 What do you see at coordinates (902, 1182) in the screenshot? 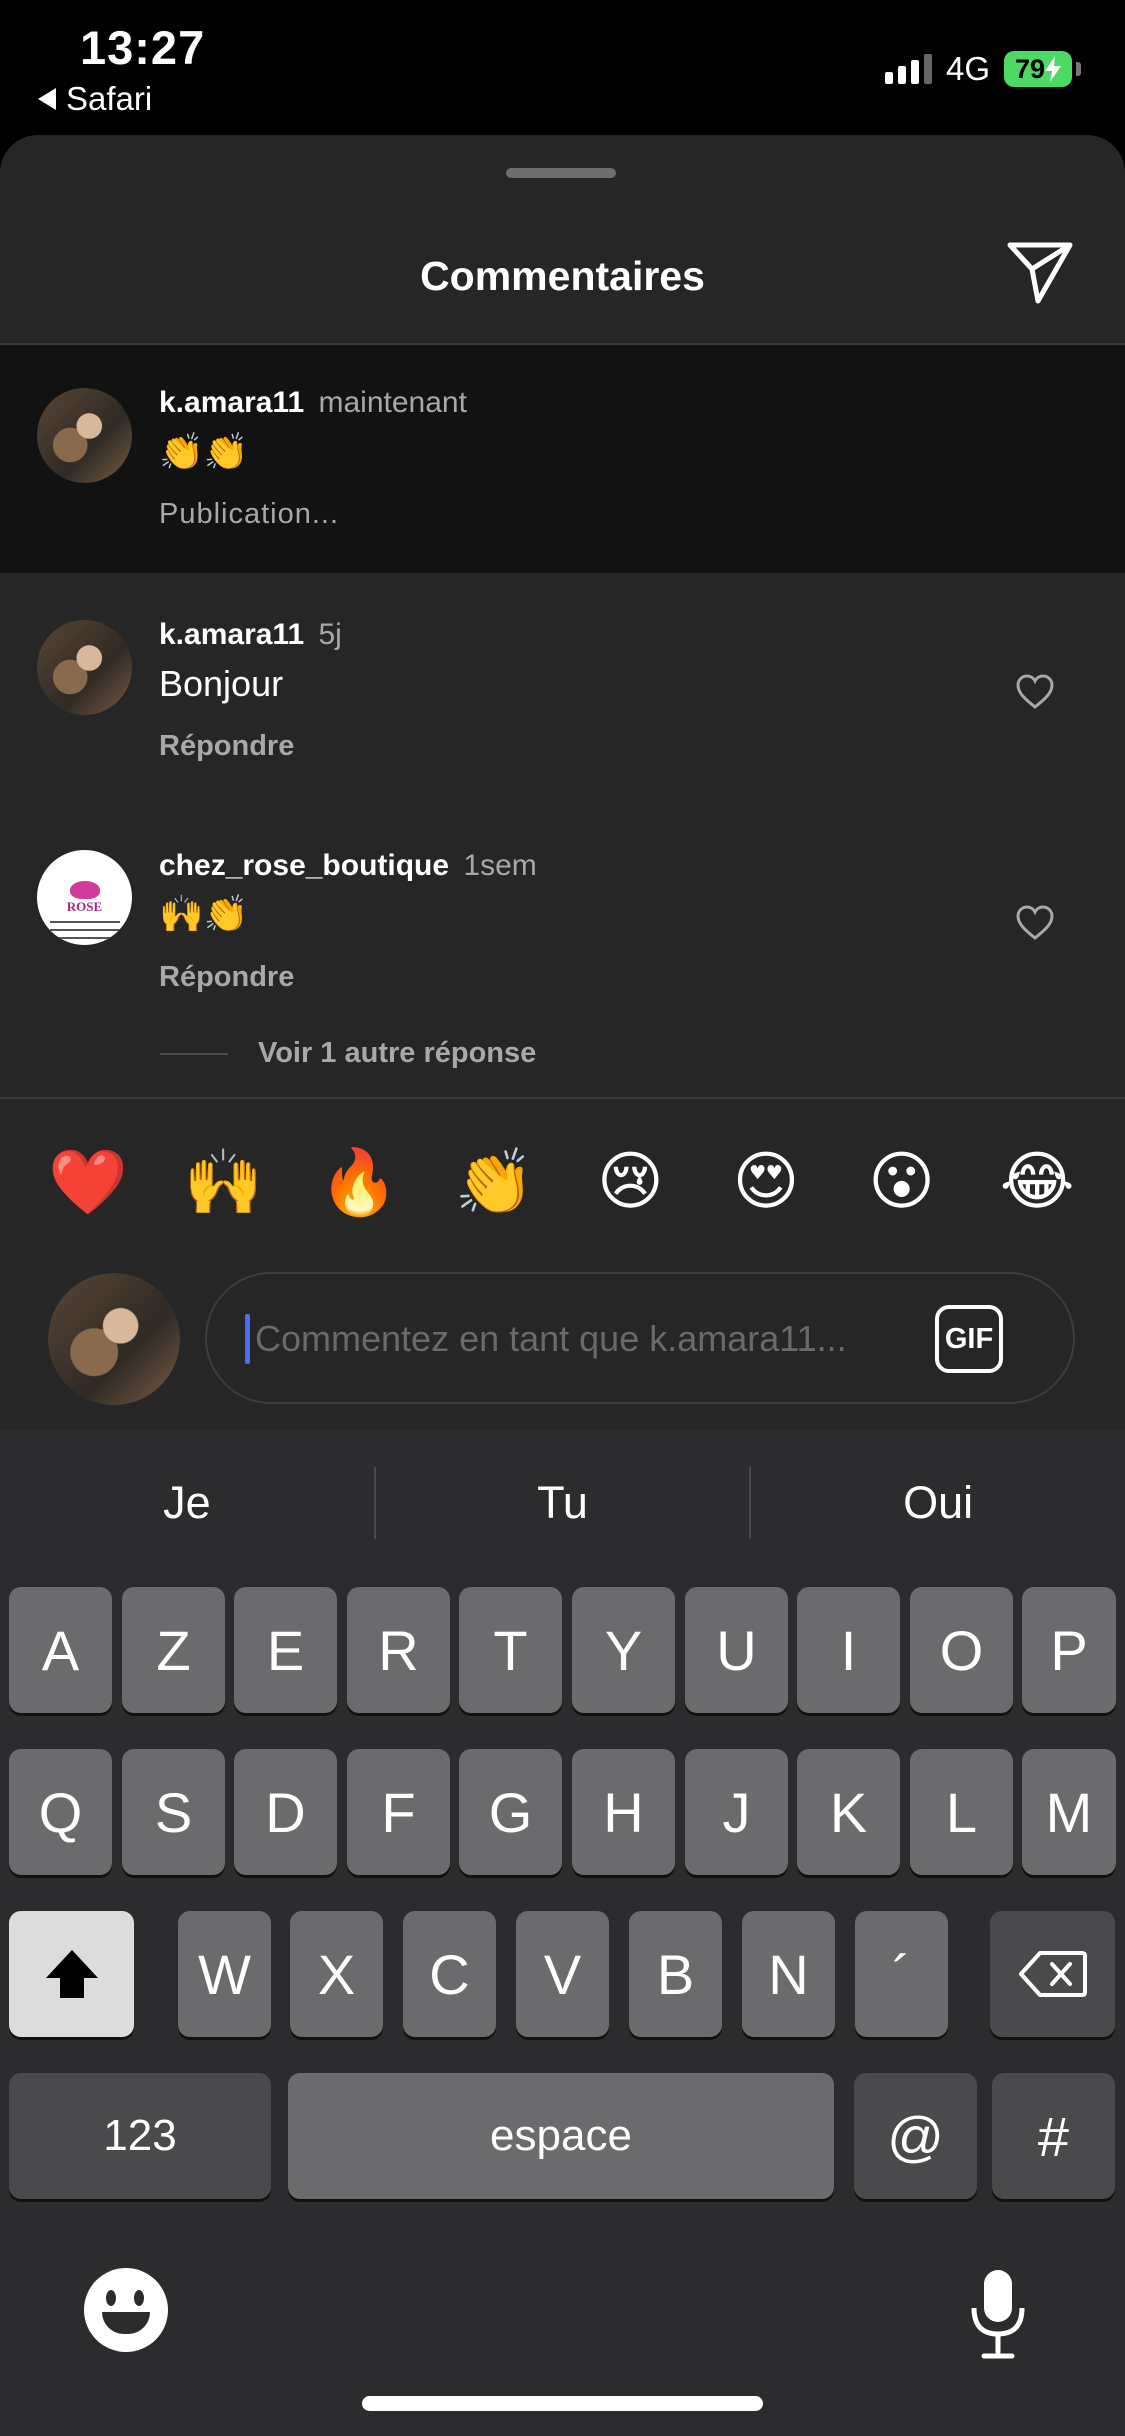
I see `reaction-surprised: 😮` at bounding box center [902, 1182].